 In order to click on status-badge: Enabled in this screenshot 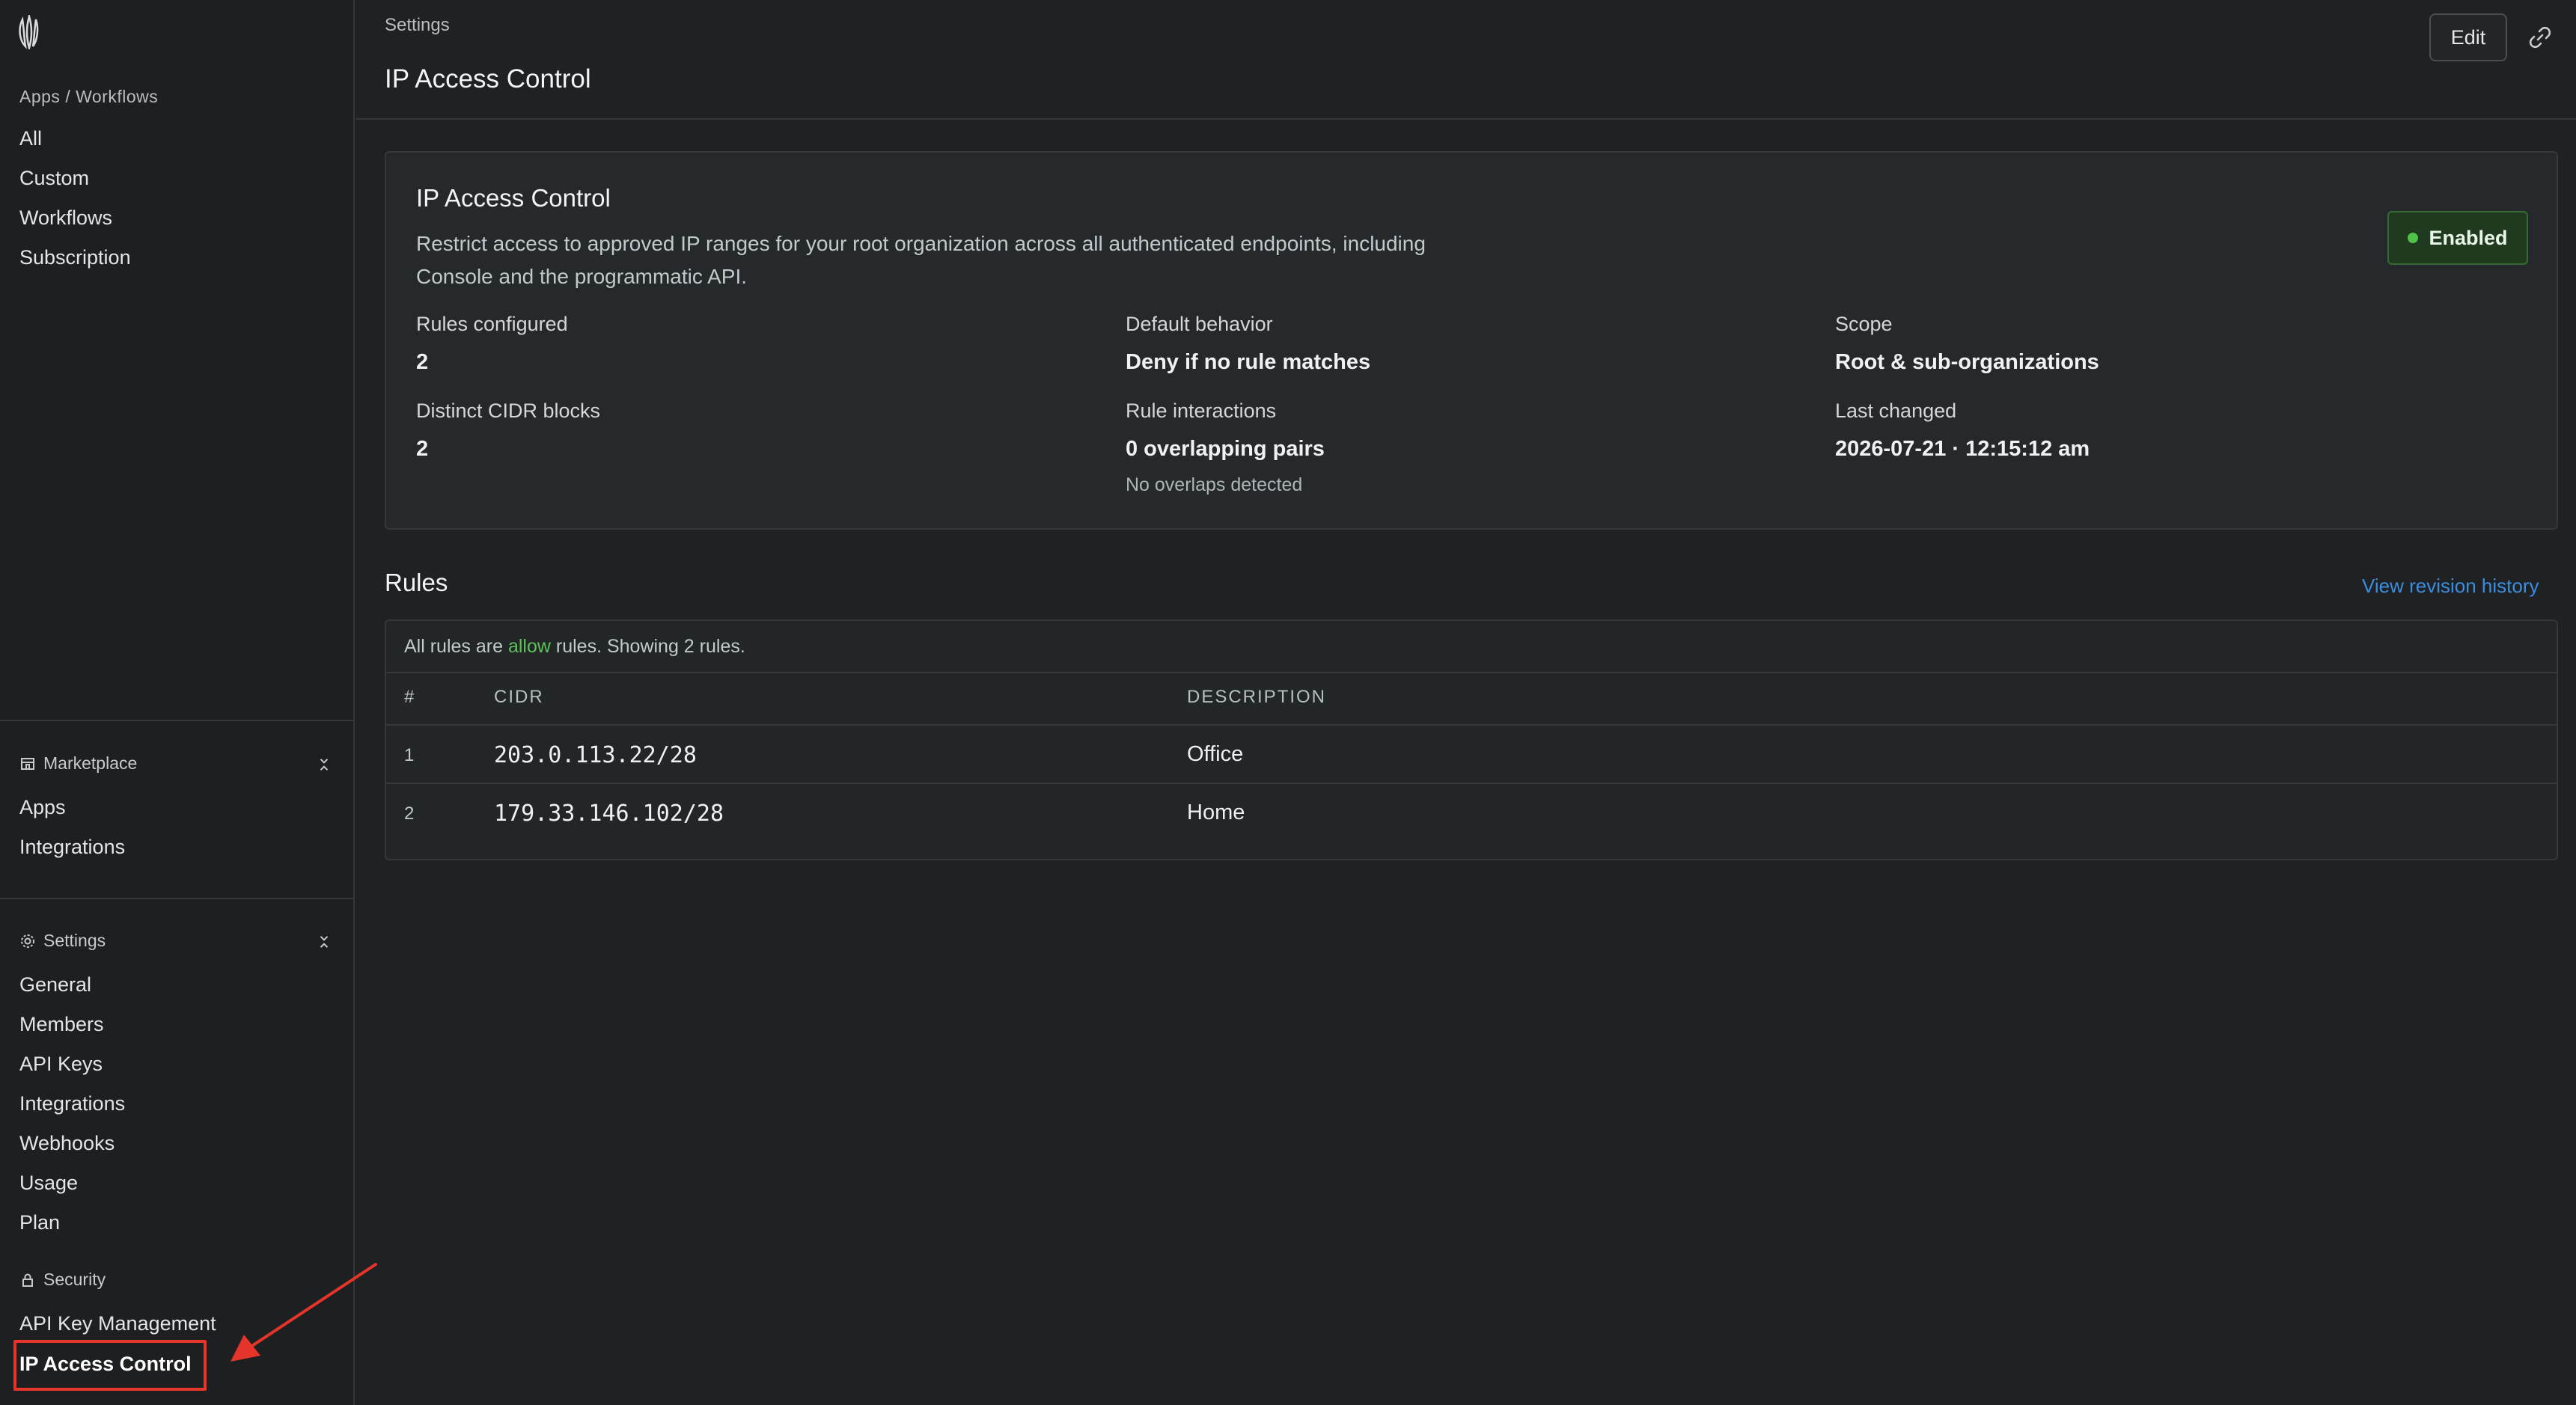, I will do `click(2457, 238)`.